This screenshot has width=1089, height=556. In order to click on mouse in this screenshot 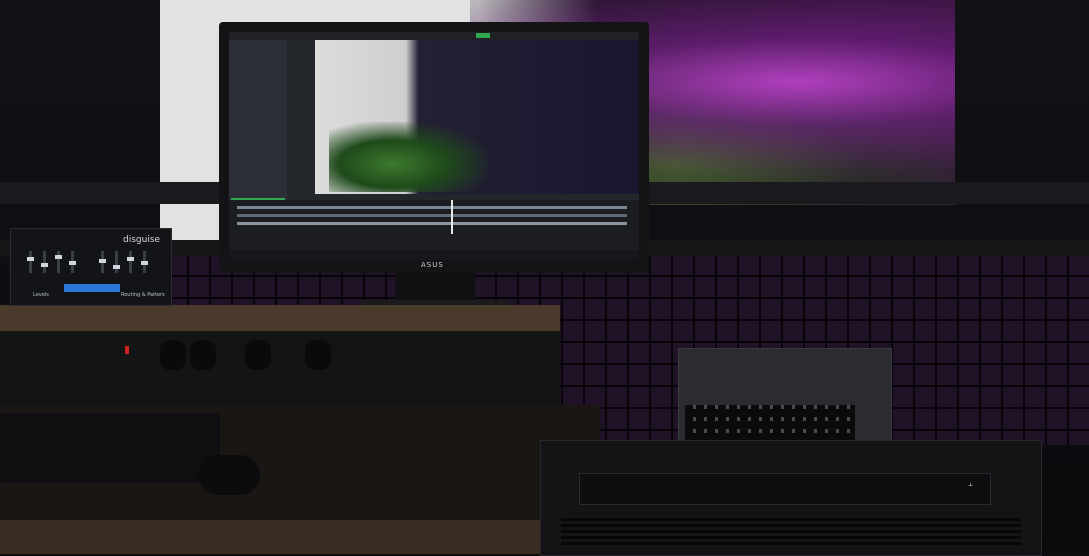, I will do `click(229, 475)`.